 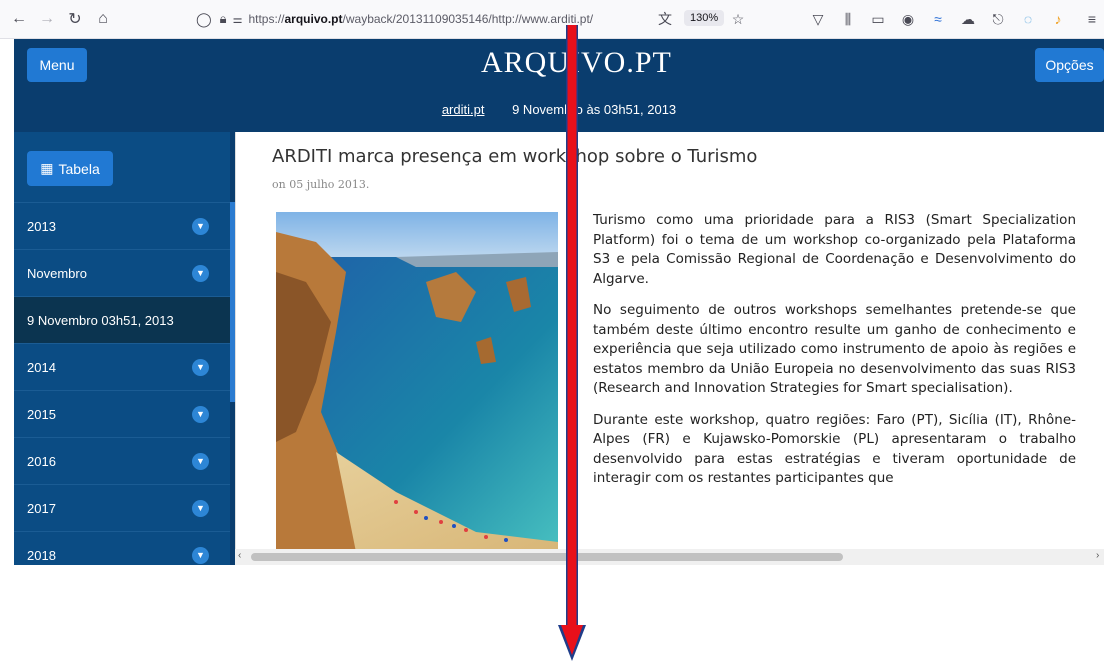 I want to click on back-icon: ←, so click(x=19, y=19).